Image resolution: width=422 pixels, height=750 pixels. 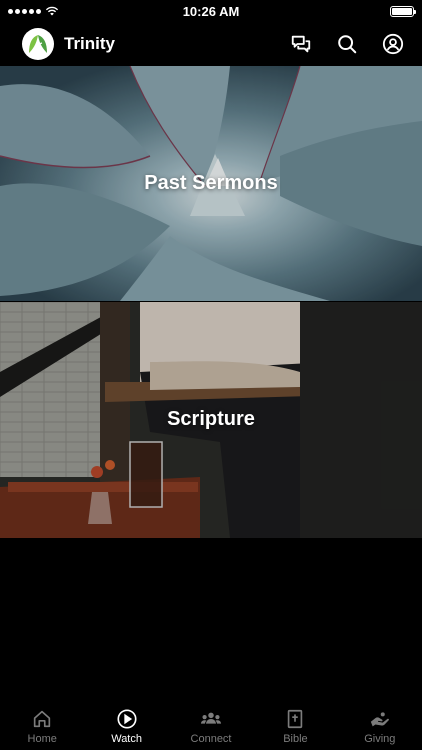 What do you see at coordinates (127, 719) in the screenshot?
I see `play-icon` at bounding box center [127, 719].